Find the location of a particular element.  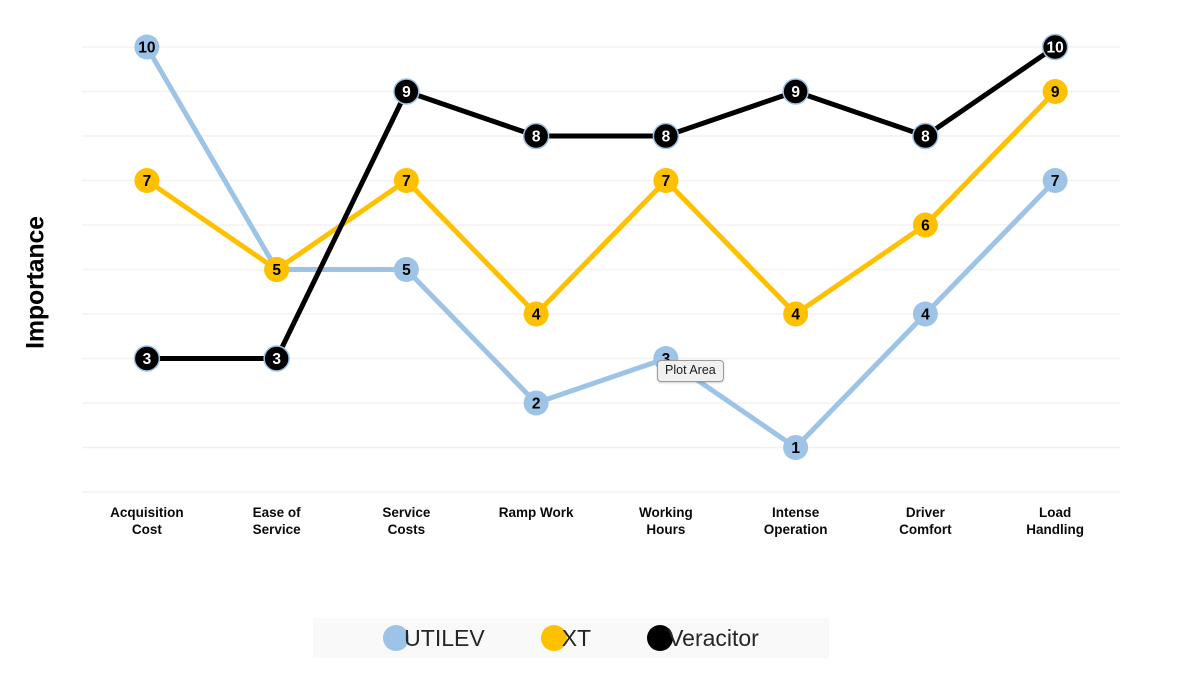

legend-item-veracitor: Veracitor is located at coordinates (703, 638).